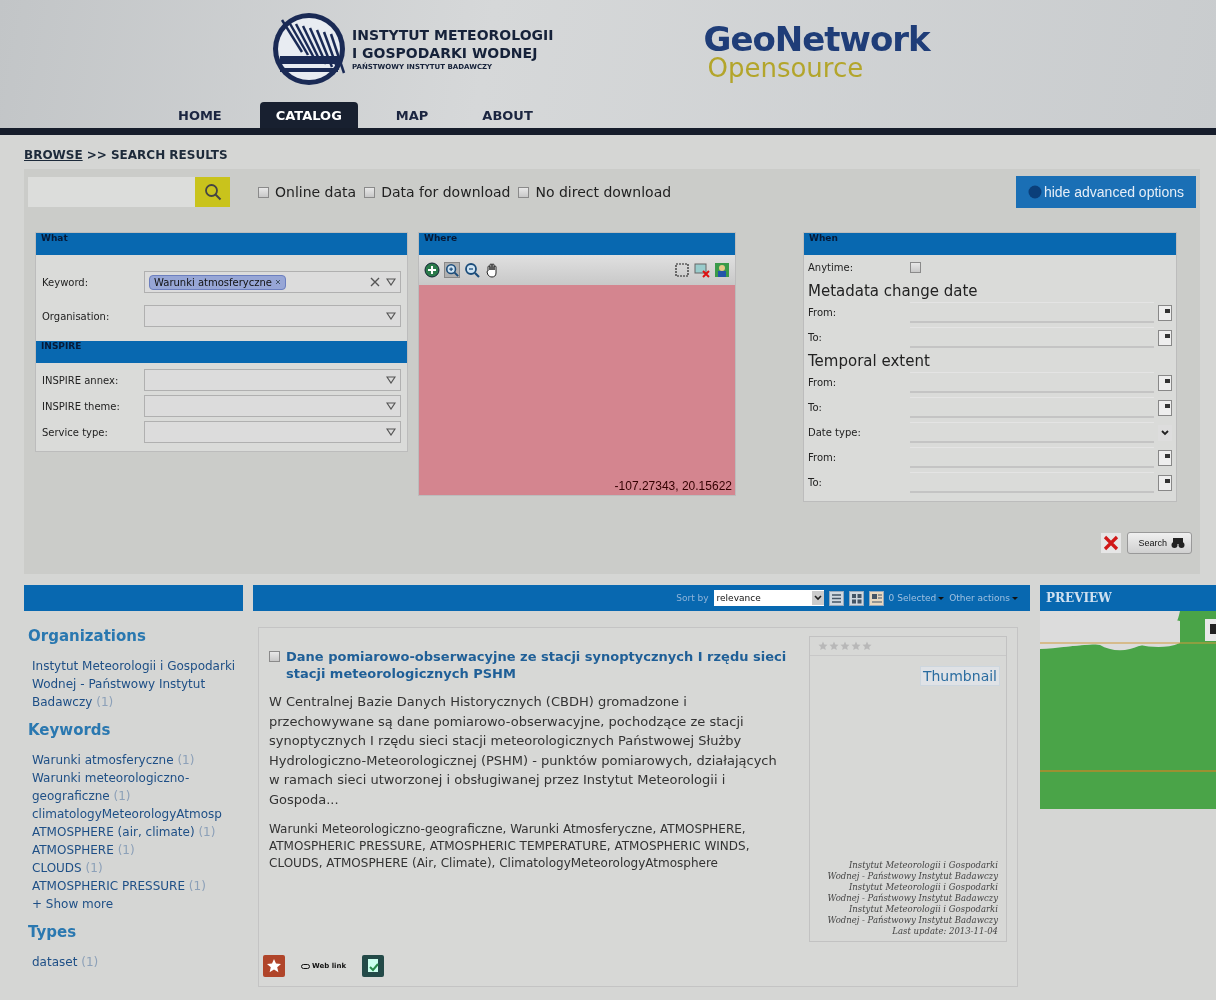 This screenshot has height=1000, width=1216. I want to click on facet-link: CLOUDS (1), so click(133, 868).